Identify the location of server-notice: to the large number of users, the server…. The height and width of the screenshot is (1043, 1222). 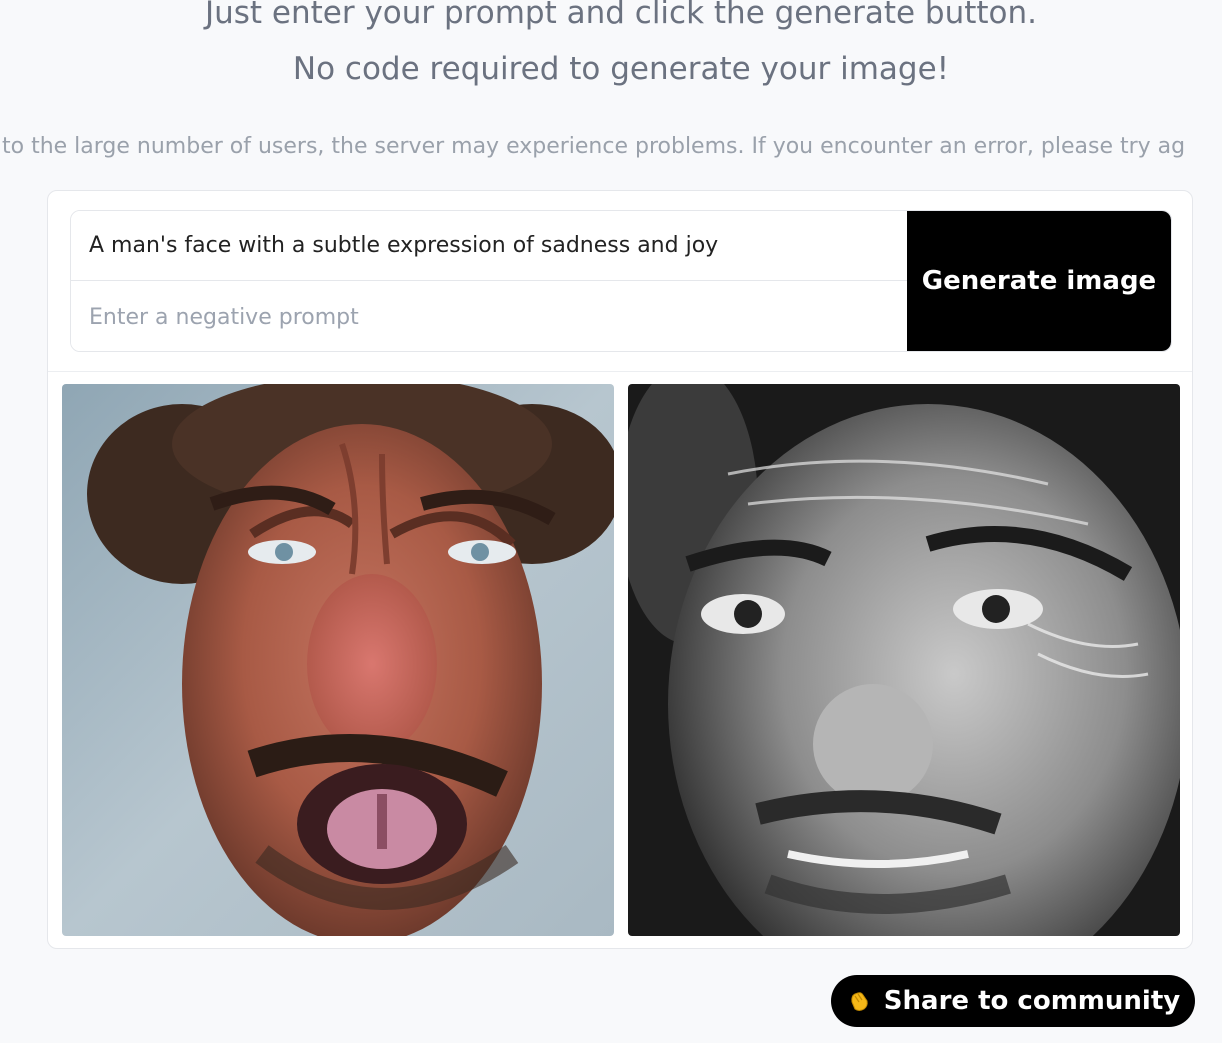
(594, 146).